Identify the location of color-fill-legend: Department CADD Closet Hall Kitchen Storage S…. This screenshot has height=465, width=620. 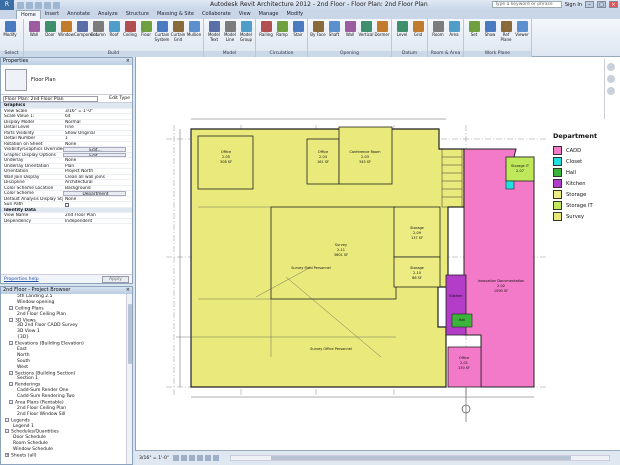
(586, 177).